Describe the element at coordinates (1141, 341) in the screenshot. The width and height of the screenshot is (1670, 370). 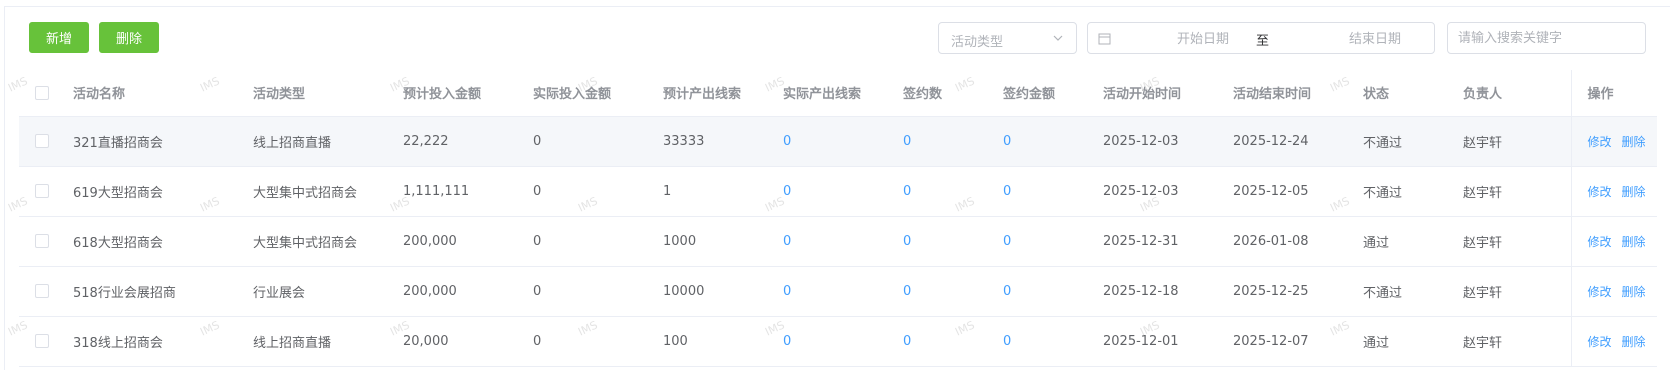
I see `cell-start: 2025-12-01` at that location.